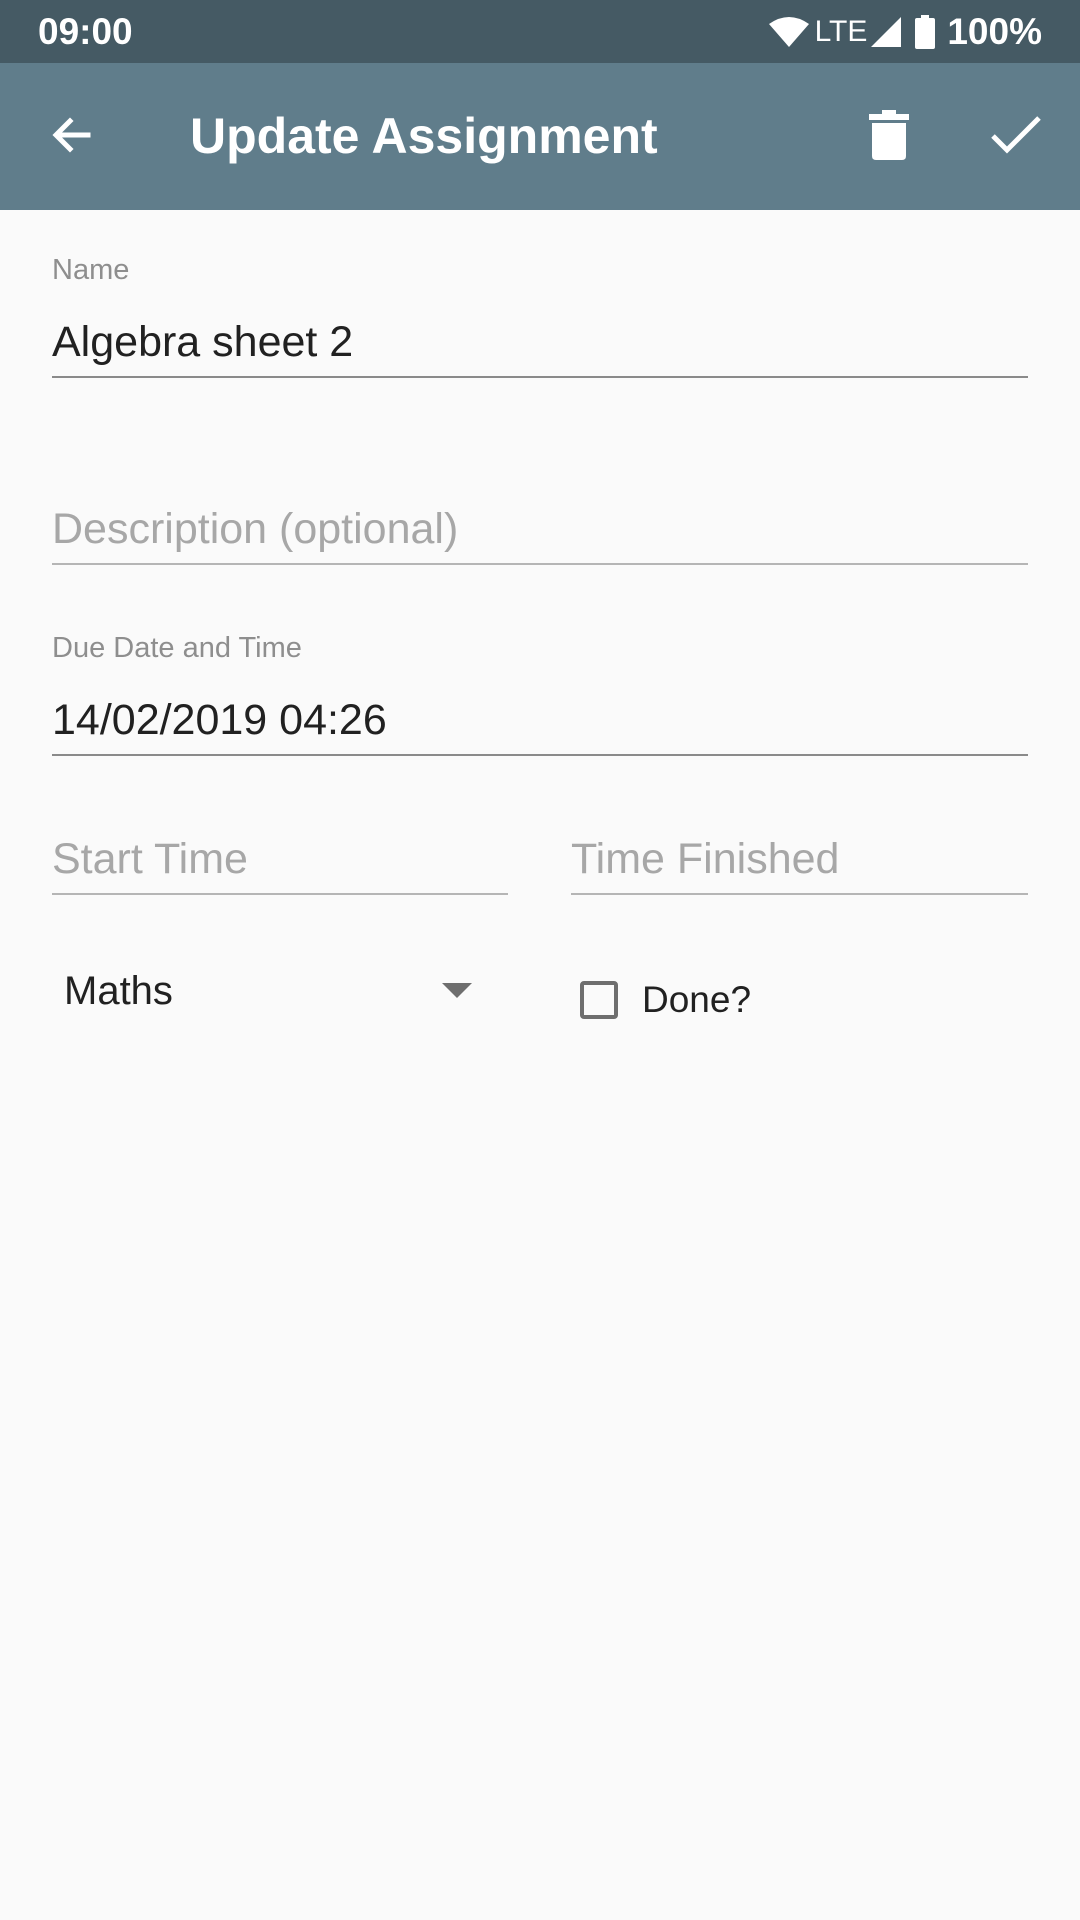 This screenshot has width=1080, height=1920. What do you see at coordinates (886, 31) in the screenshot?
I see `signal-icon` at bounding box center [886, 31].